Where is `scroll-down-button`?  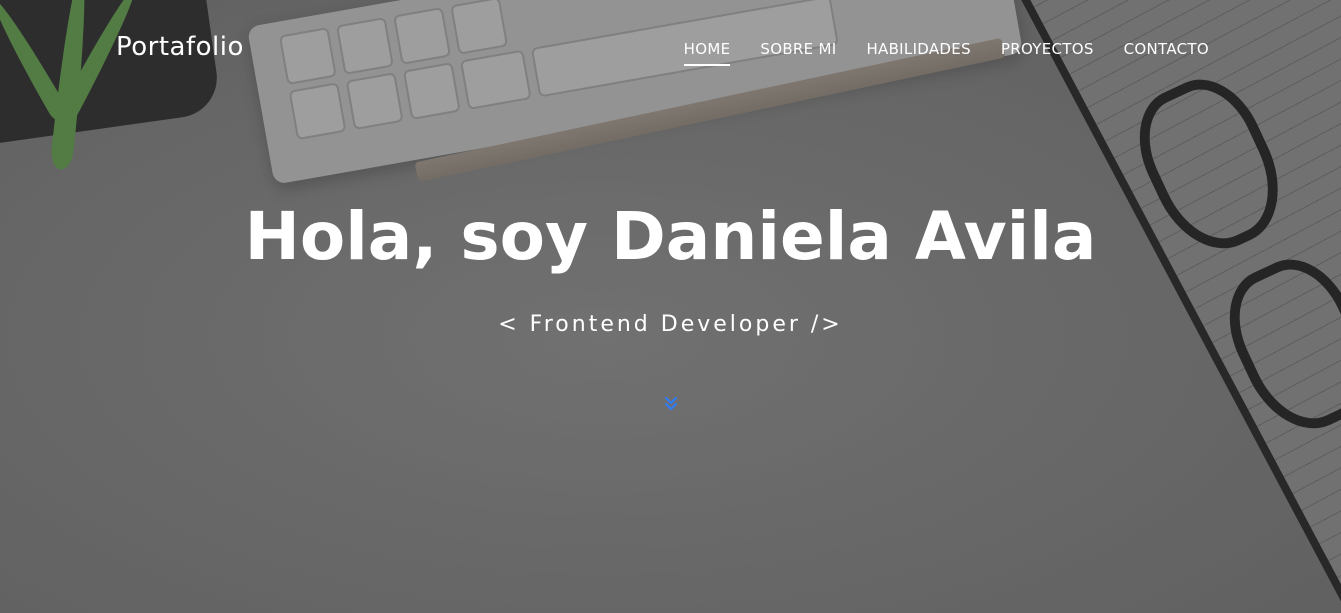
scroll-down-button is located at coordinates (671, 404).